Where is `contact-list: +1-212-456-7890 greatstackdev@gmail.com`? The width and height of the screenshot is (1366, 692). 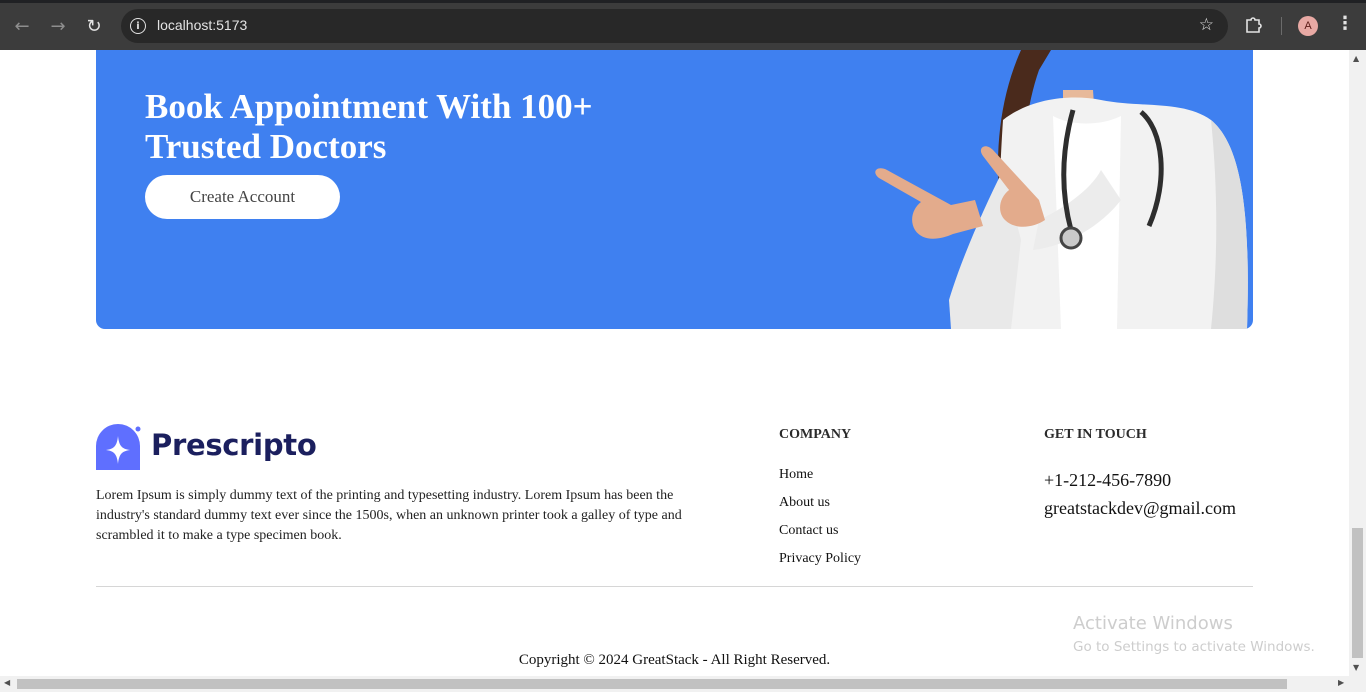 contact-list: +1-212-456-7890 greatstackdev@gmail.com is located at coordinates (1140, 496).